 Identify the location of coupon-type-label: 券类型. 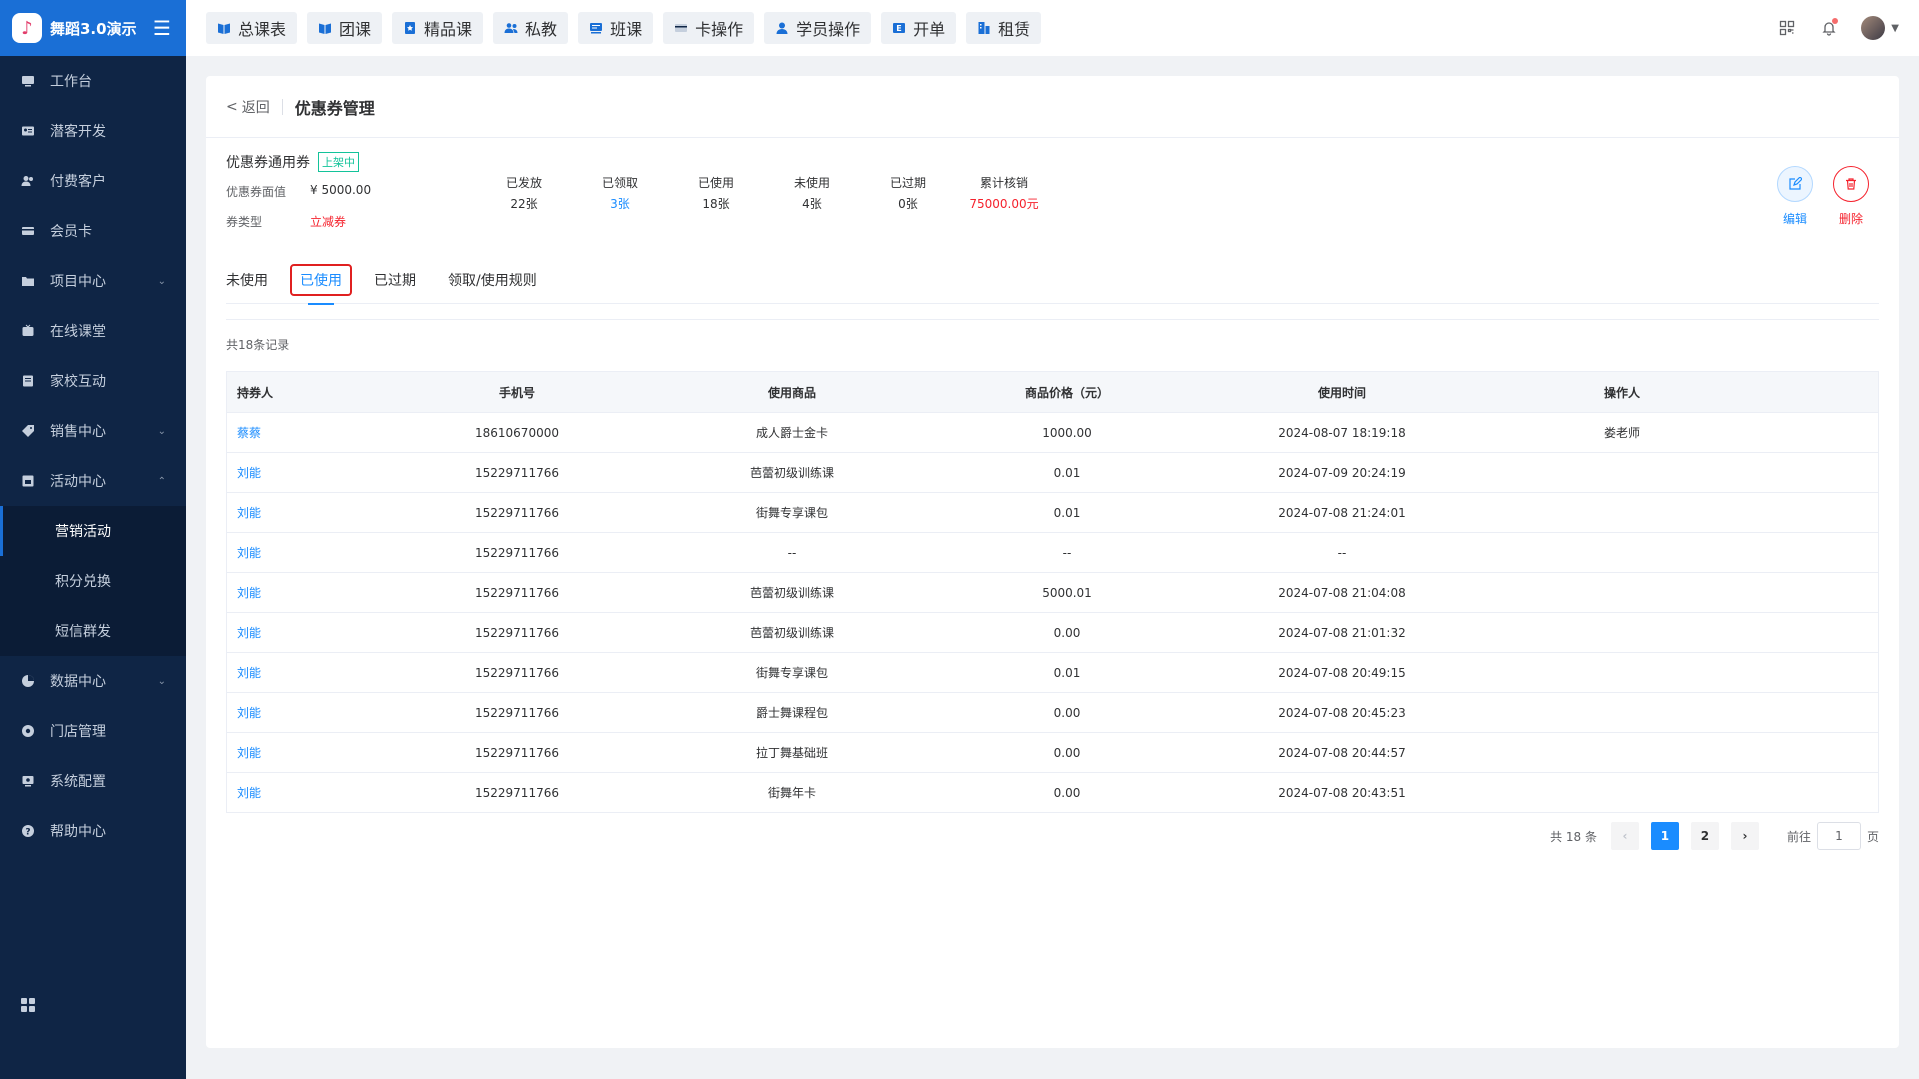
(244, 222).